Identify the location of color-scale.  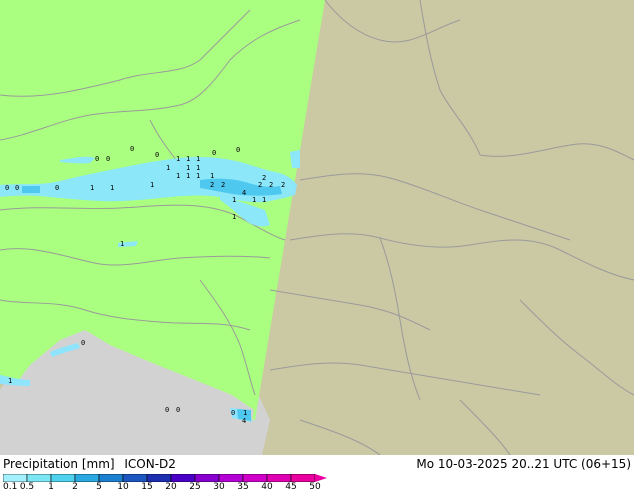
(165, 478).